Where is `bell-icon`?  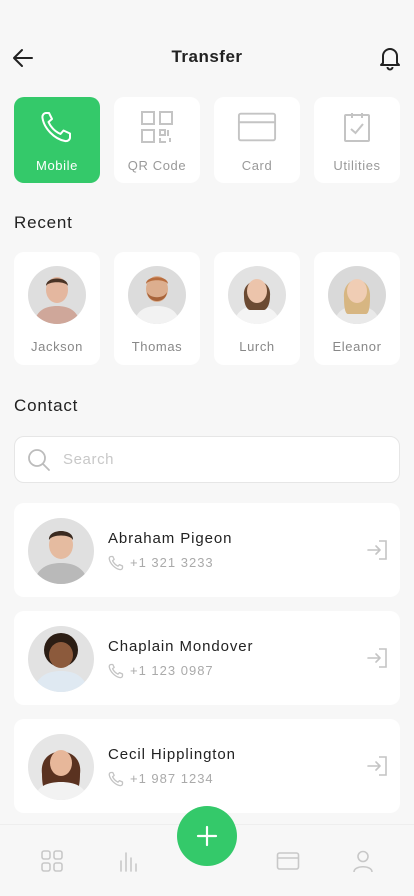 bell-icon is located at coordinates (390, 59).